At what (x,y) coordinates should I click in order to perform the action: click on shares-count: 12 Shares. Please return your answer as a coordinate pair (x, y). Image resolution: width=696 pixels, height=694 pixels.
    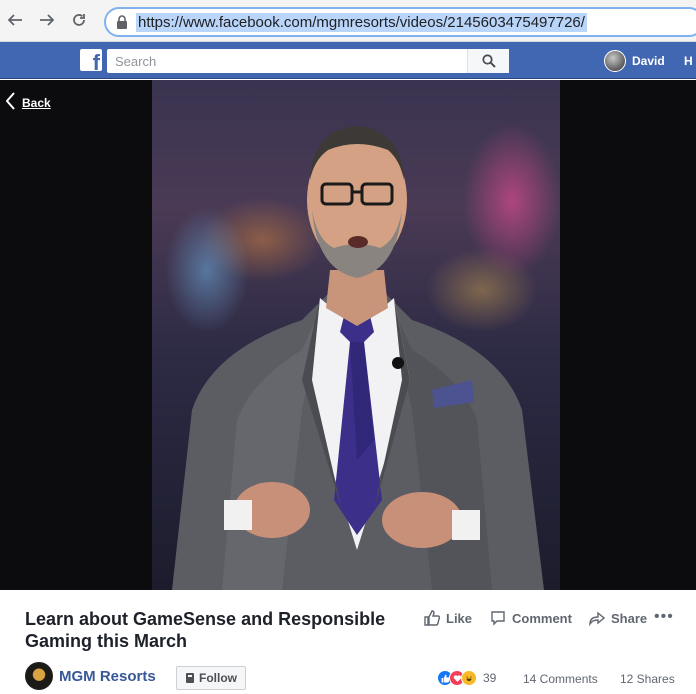
    Looking at the image, I should click on (647, 679).